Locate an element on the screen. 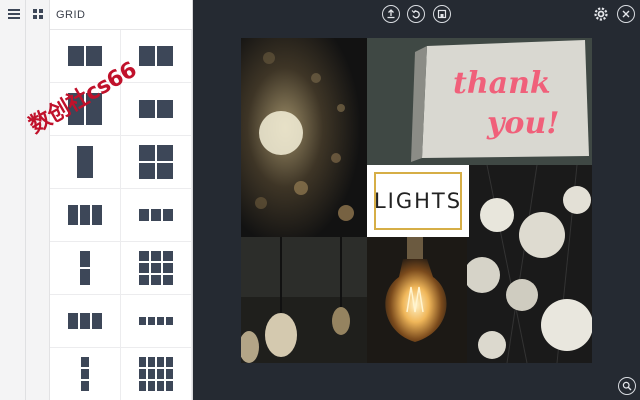 The width and height of the screenshot is (640, 400). layout-option-four-column is located at coordinates (156, 321).